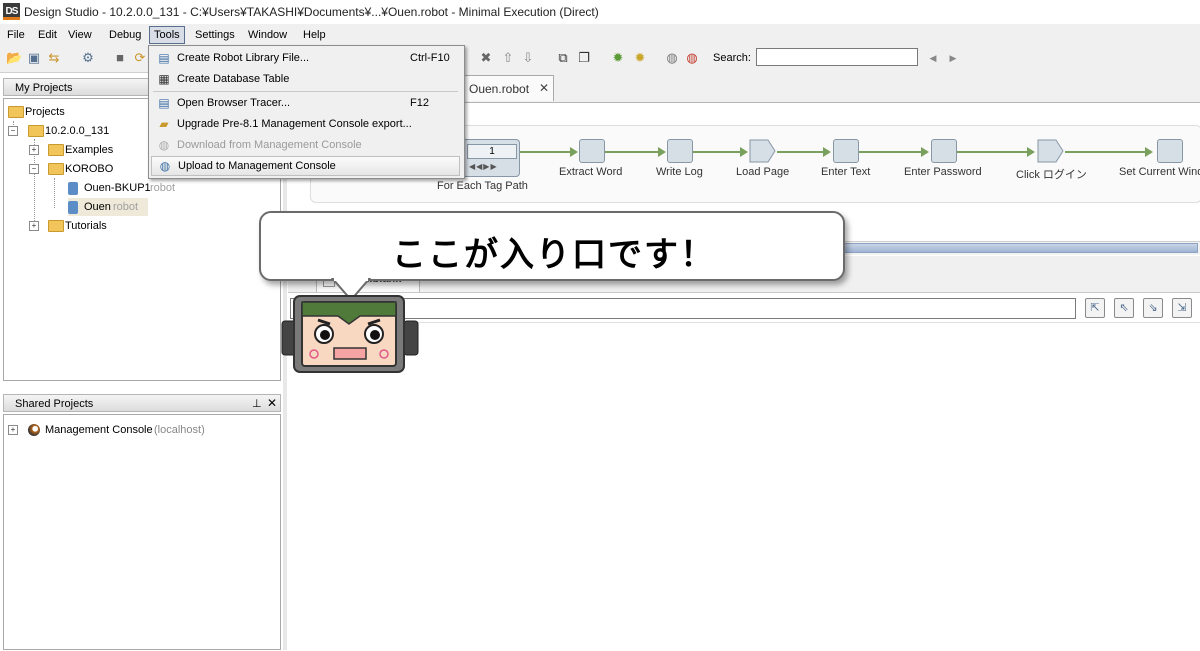  Describe the element at coordinates (80, 35) in the screenshot. I see `menu-view: View` at that location.